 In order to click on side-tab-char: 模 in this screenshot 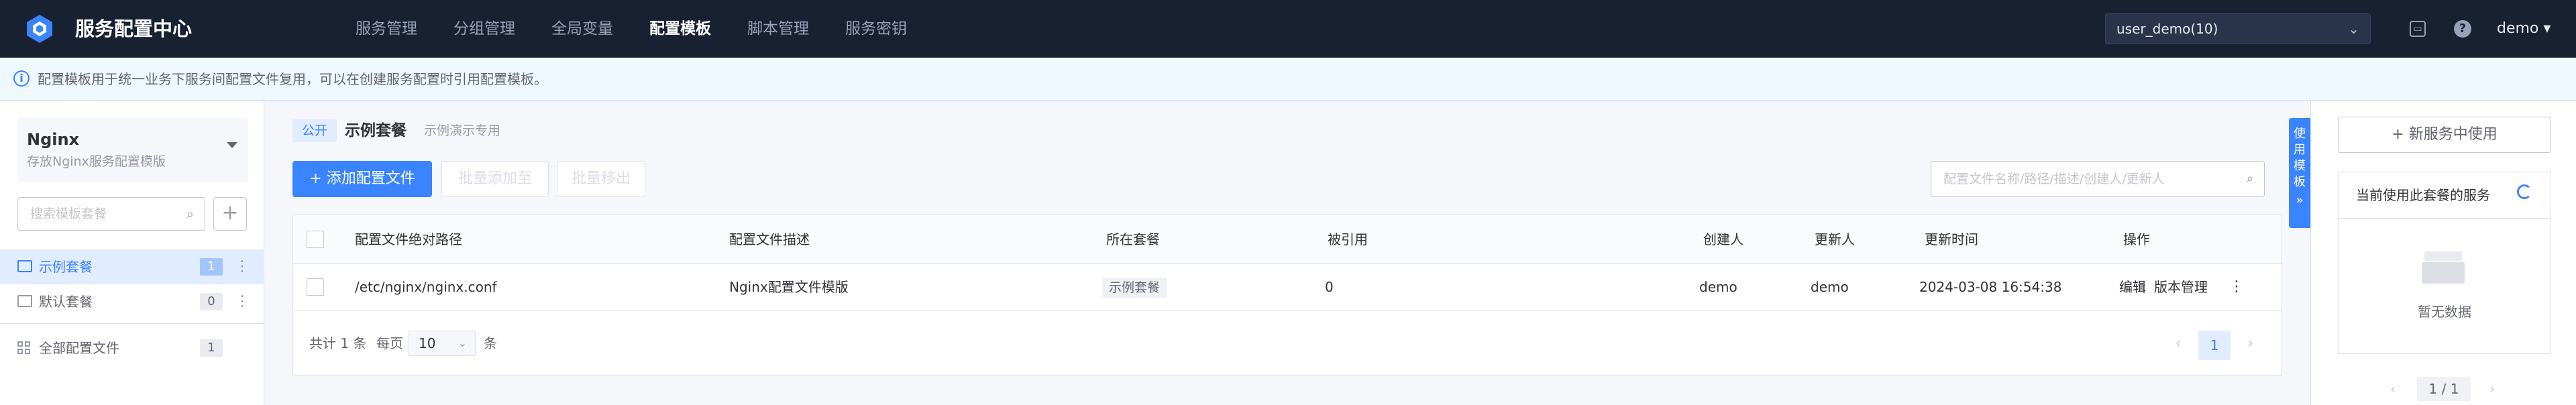, I will do `click(2300, 166)`.